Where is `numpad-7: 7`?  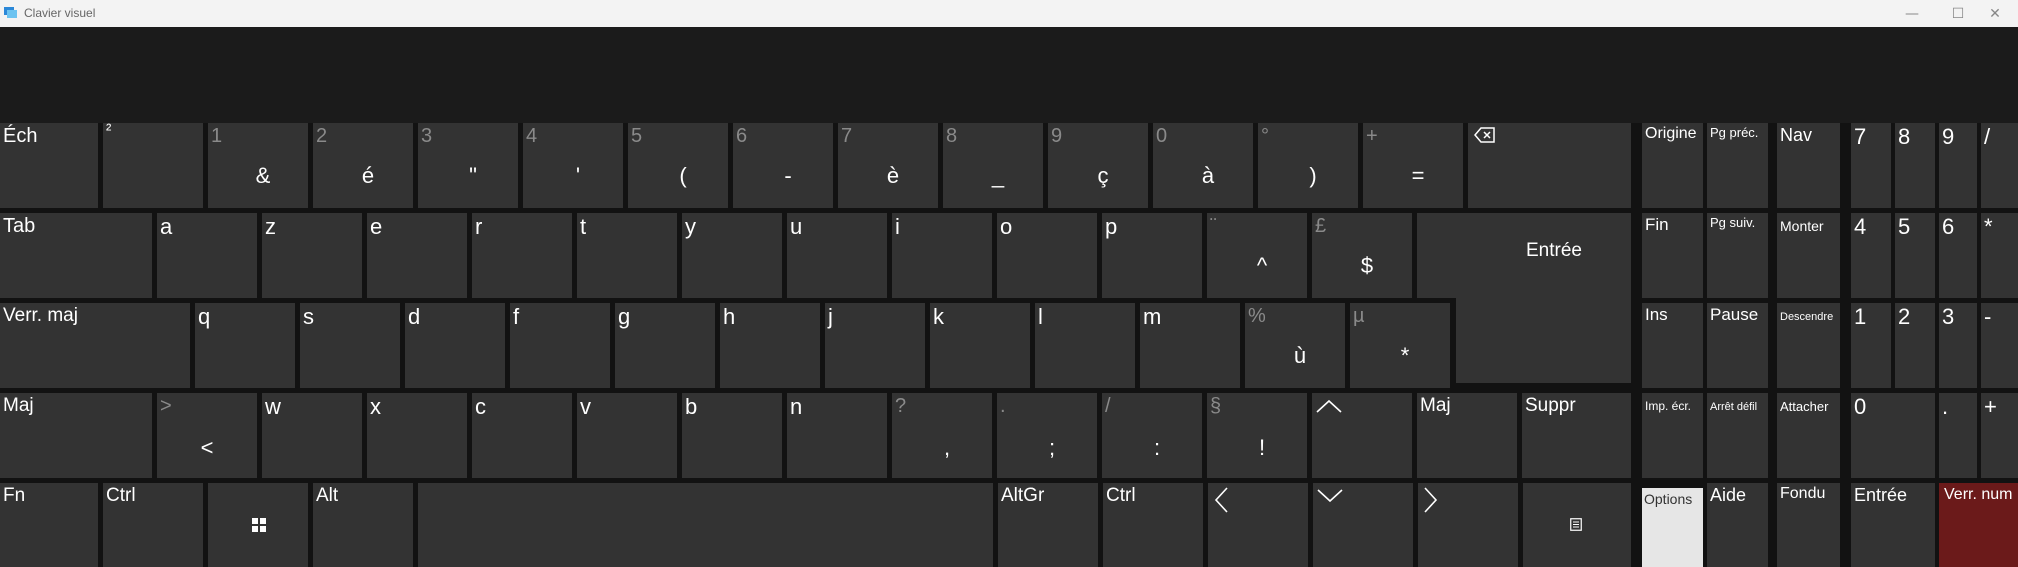 numpad-7: 7 is located at coordinates (1871, 165).